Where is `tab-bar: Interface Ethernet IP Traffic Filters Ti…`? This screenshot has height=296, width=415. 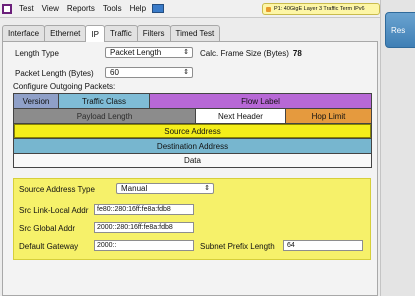
tab-bar: Interface Ethernet IP Traffic Filters Ti… is located at coordinates (111, 33).